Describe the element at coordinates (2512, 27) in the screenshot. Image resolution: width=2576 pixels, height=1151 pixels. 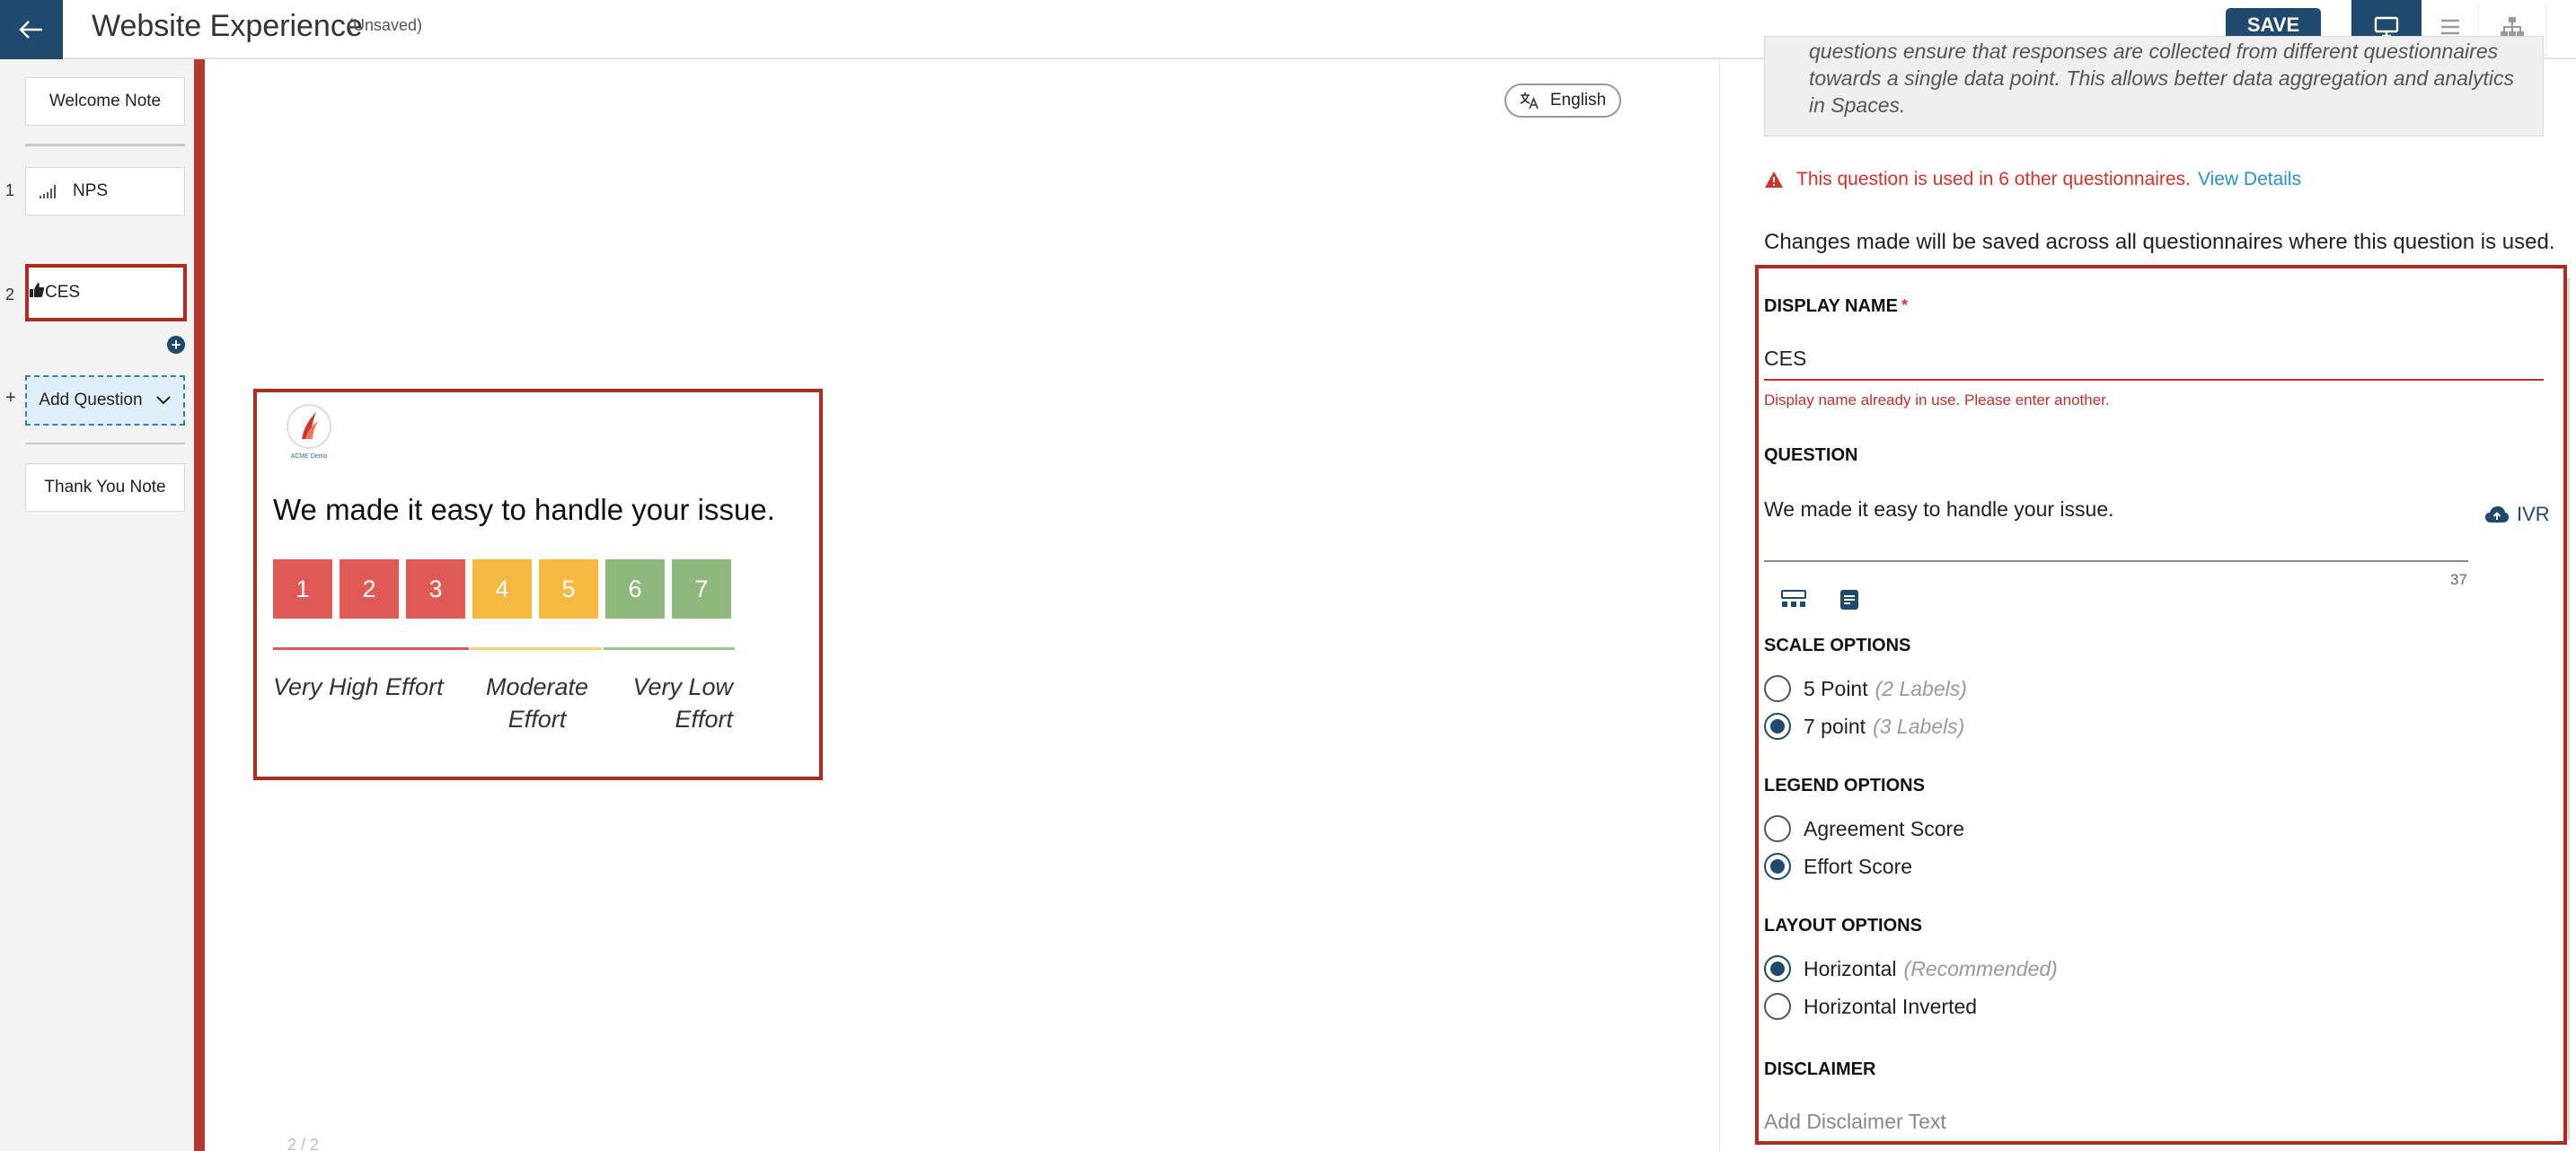
I see `sitemap-icon` at that location.